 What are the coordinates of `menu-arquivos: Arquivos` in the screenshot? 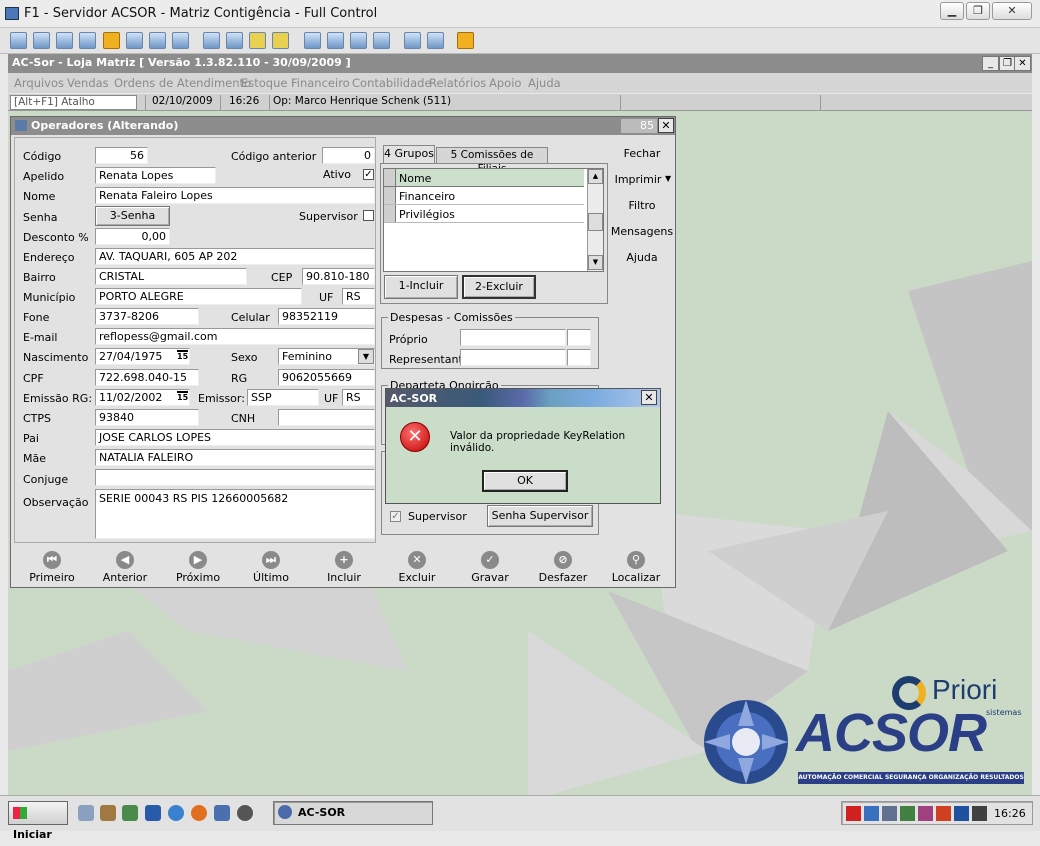 It's located at (39, 83).